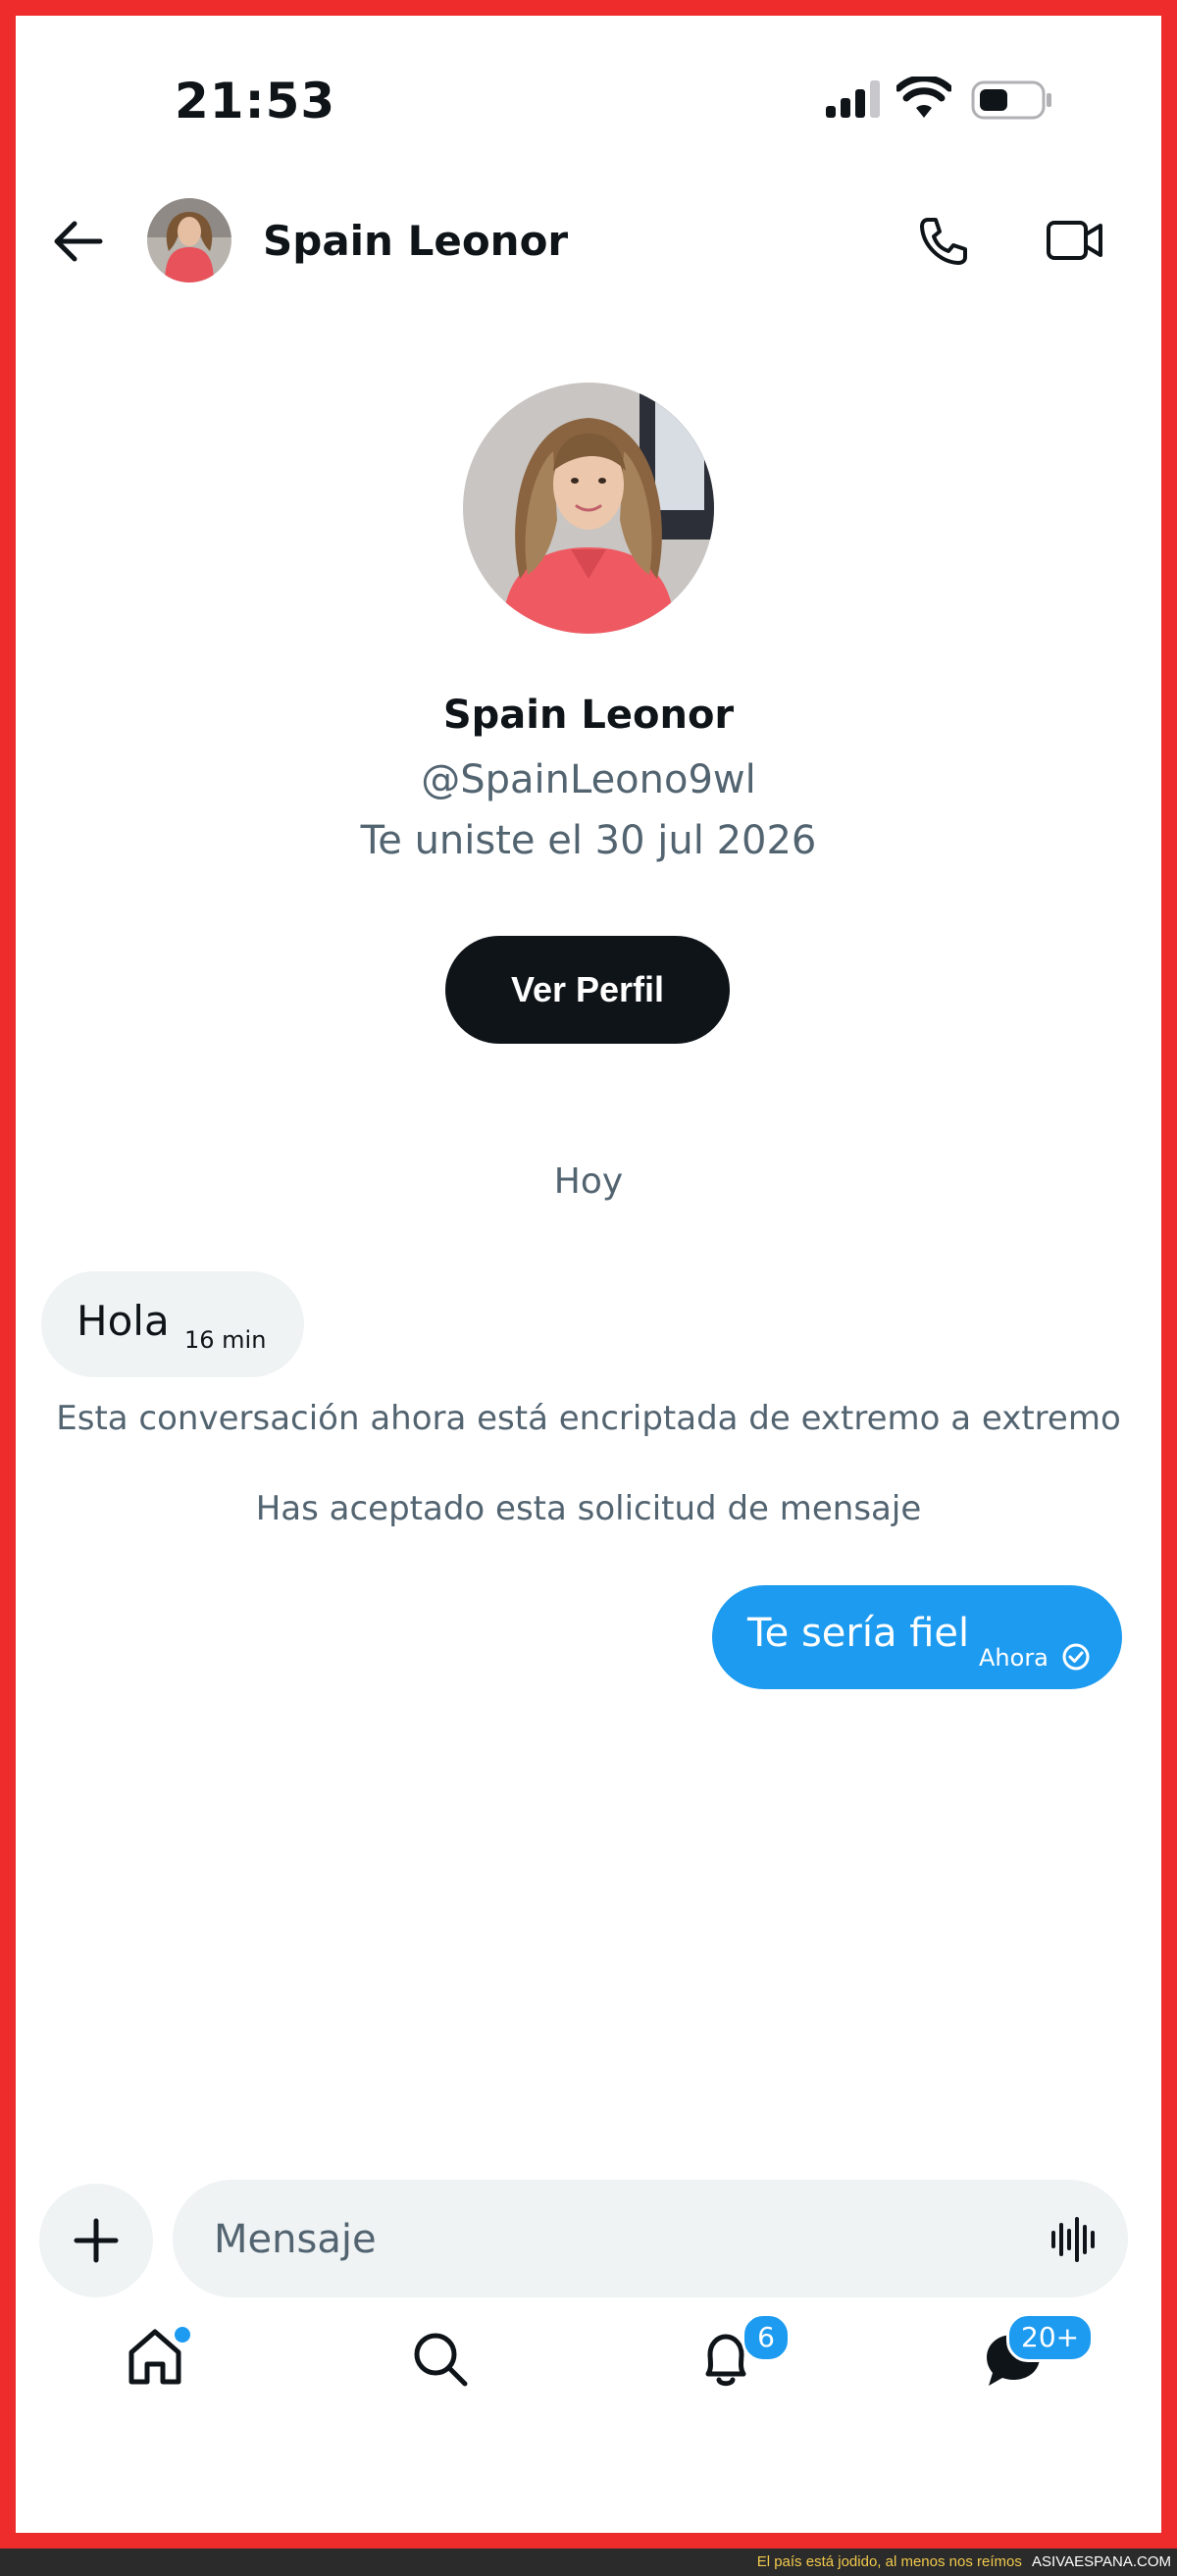 The width and height of the screenshot is (1177, 2576). Describe the element at coordinates (923, 97) in the screenshot. I see `wifi-icon` at that location.